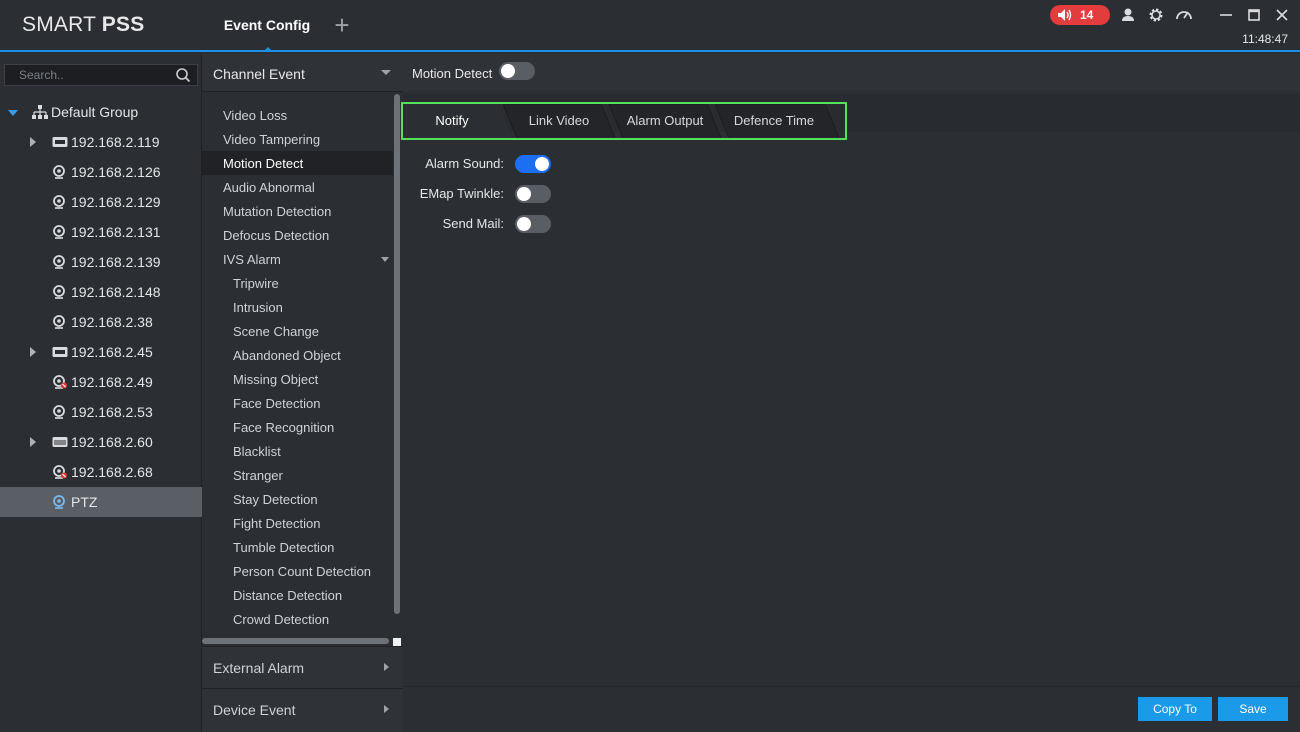  I want to click on tab-notify: Notify, so click(458, 121).